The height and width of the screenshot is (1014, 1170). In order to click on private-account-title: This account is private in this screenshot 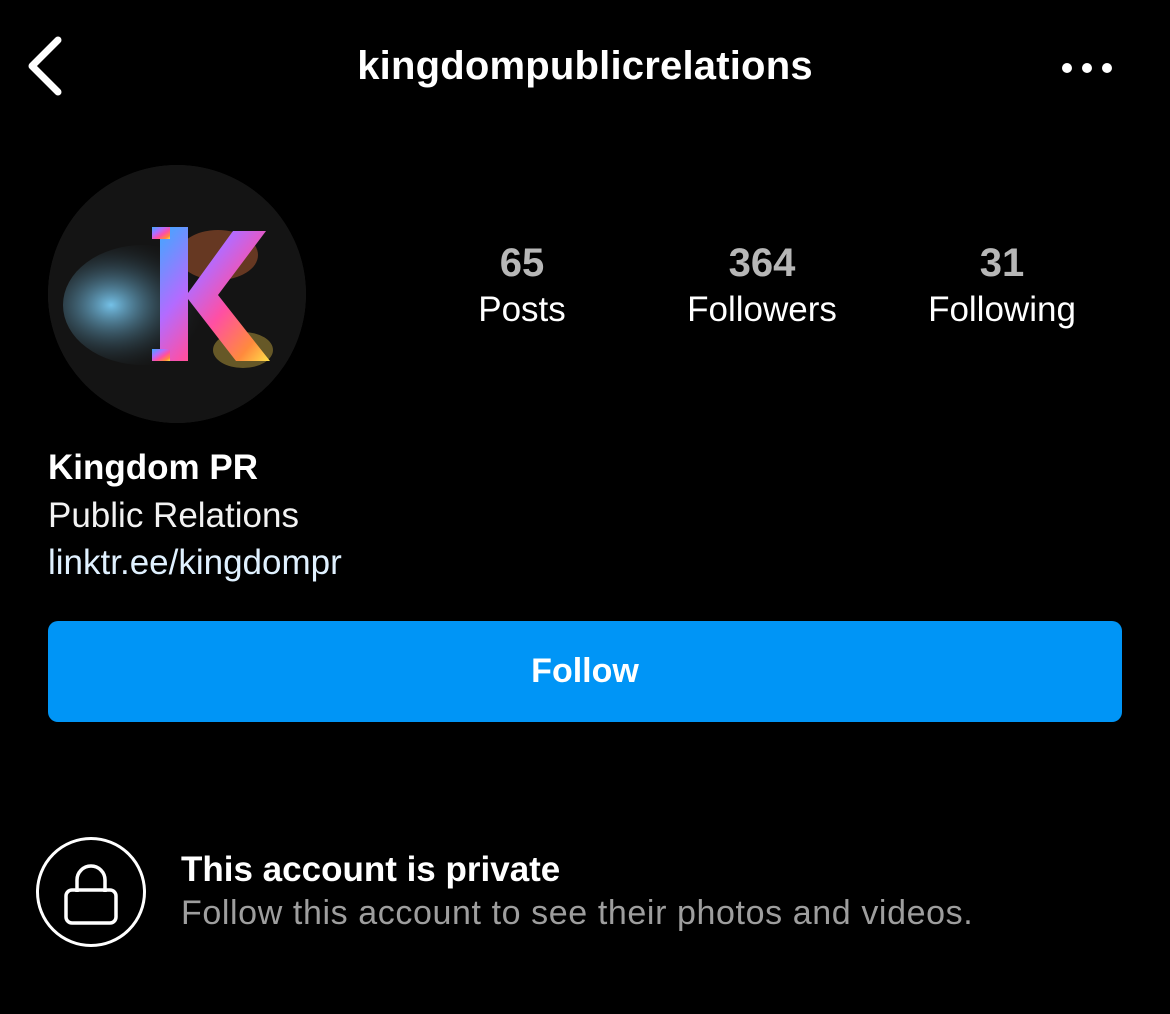, I will do `click(371, 869)`.